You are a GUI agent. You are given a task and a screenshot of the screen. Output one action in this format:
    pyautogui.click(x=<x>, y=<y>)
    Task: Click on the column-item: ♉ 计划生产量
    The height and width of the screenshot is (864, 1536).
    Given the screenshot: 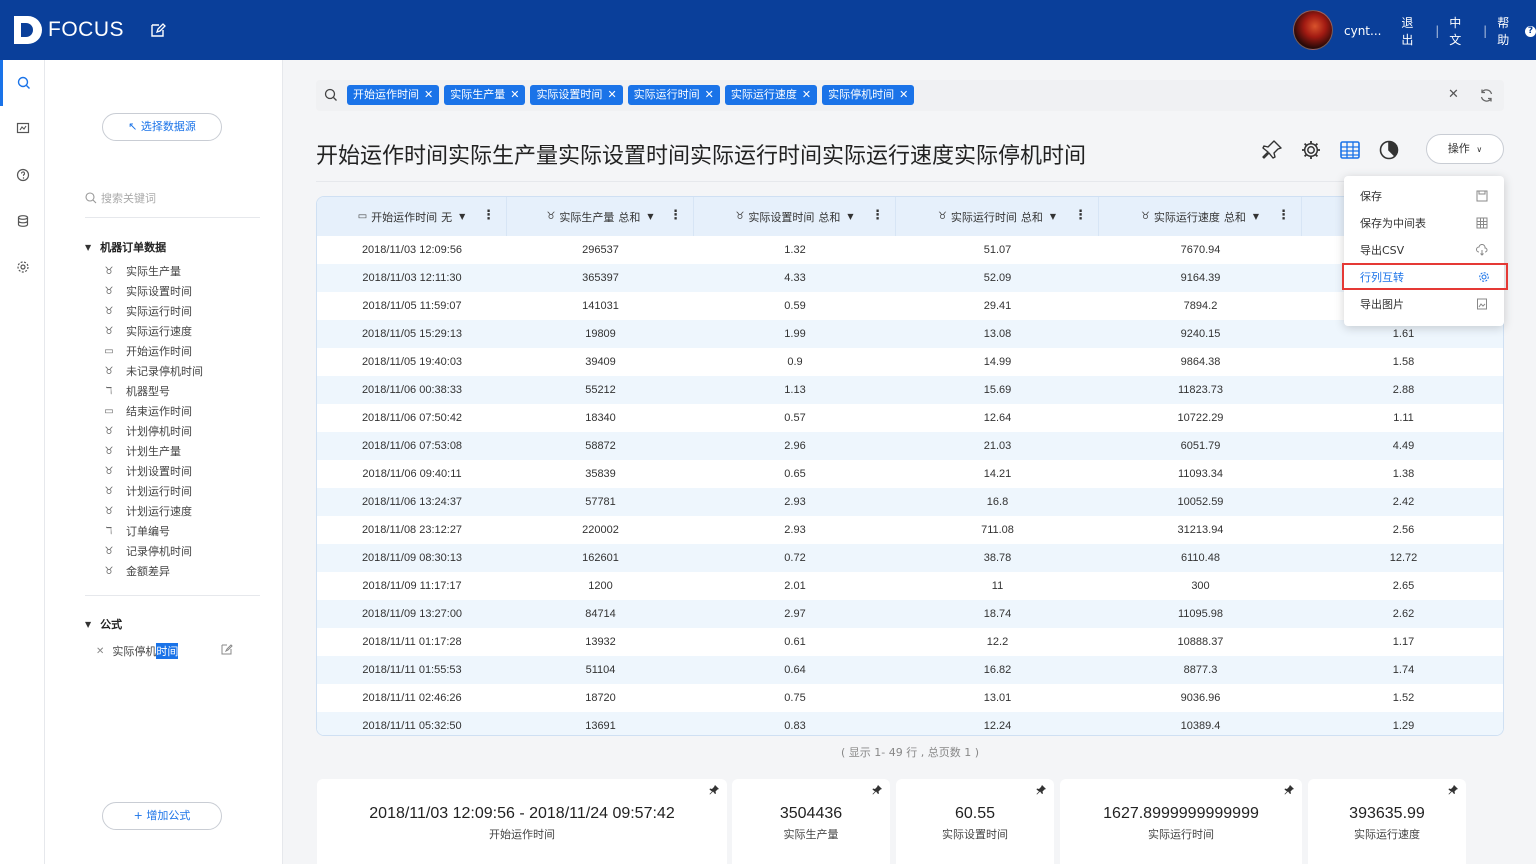 What is the action you would take?
    pyautogui.click(x=152, y=451)
    